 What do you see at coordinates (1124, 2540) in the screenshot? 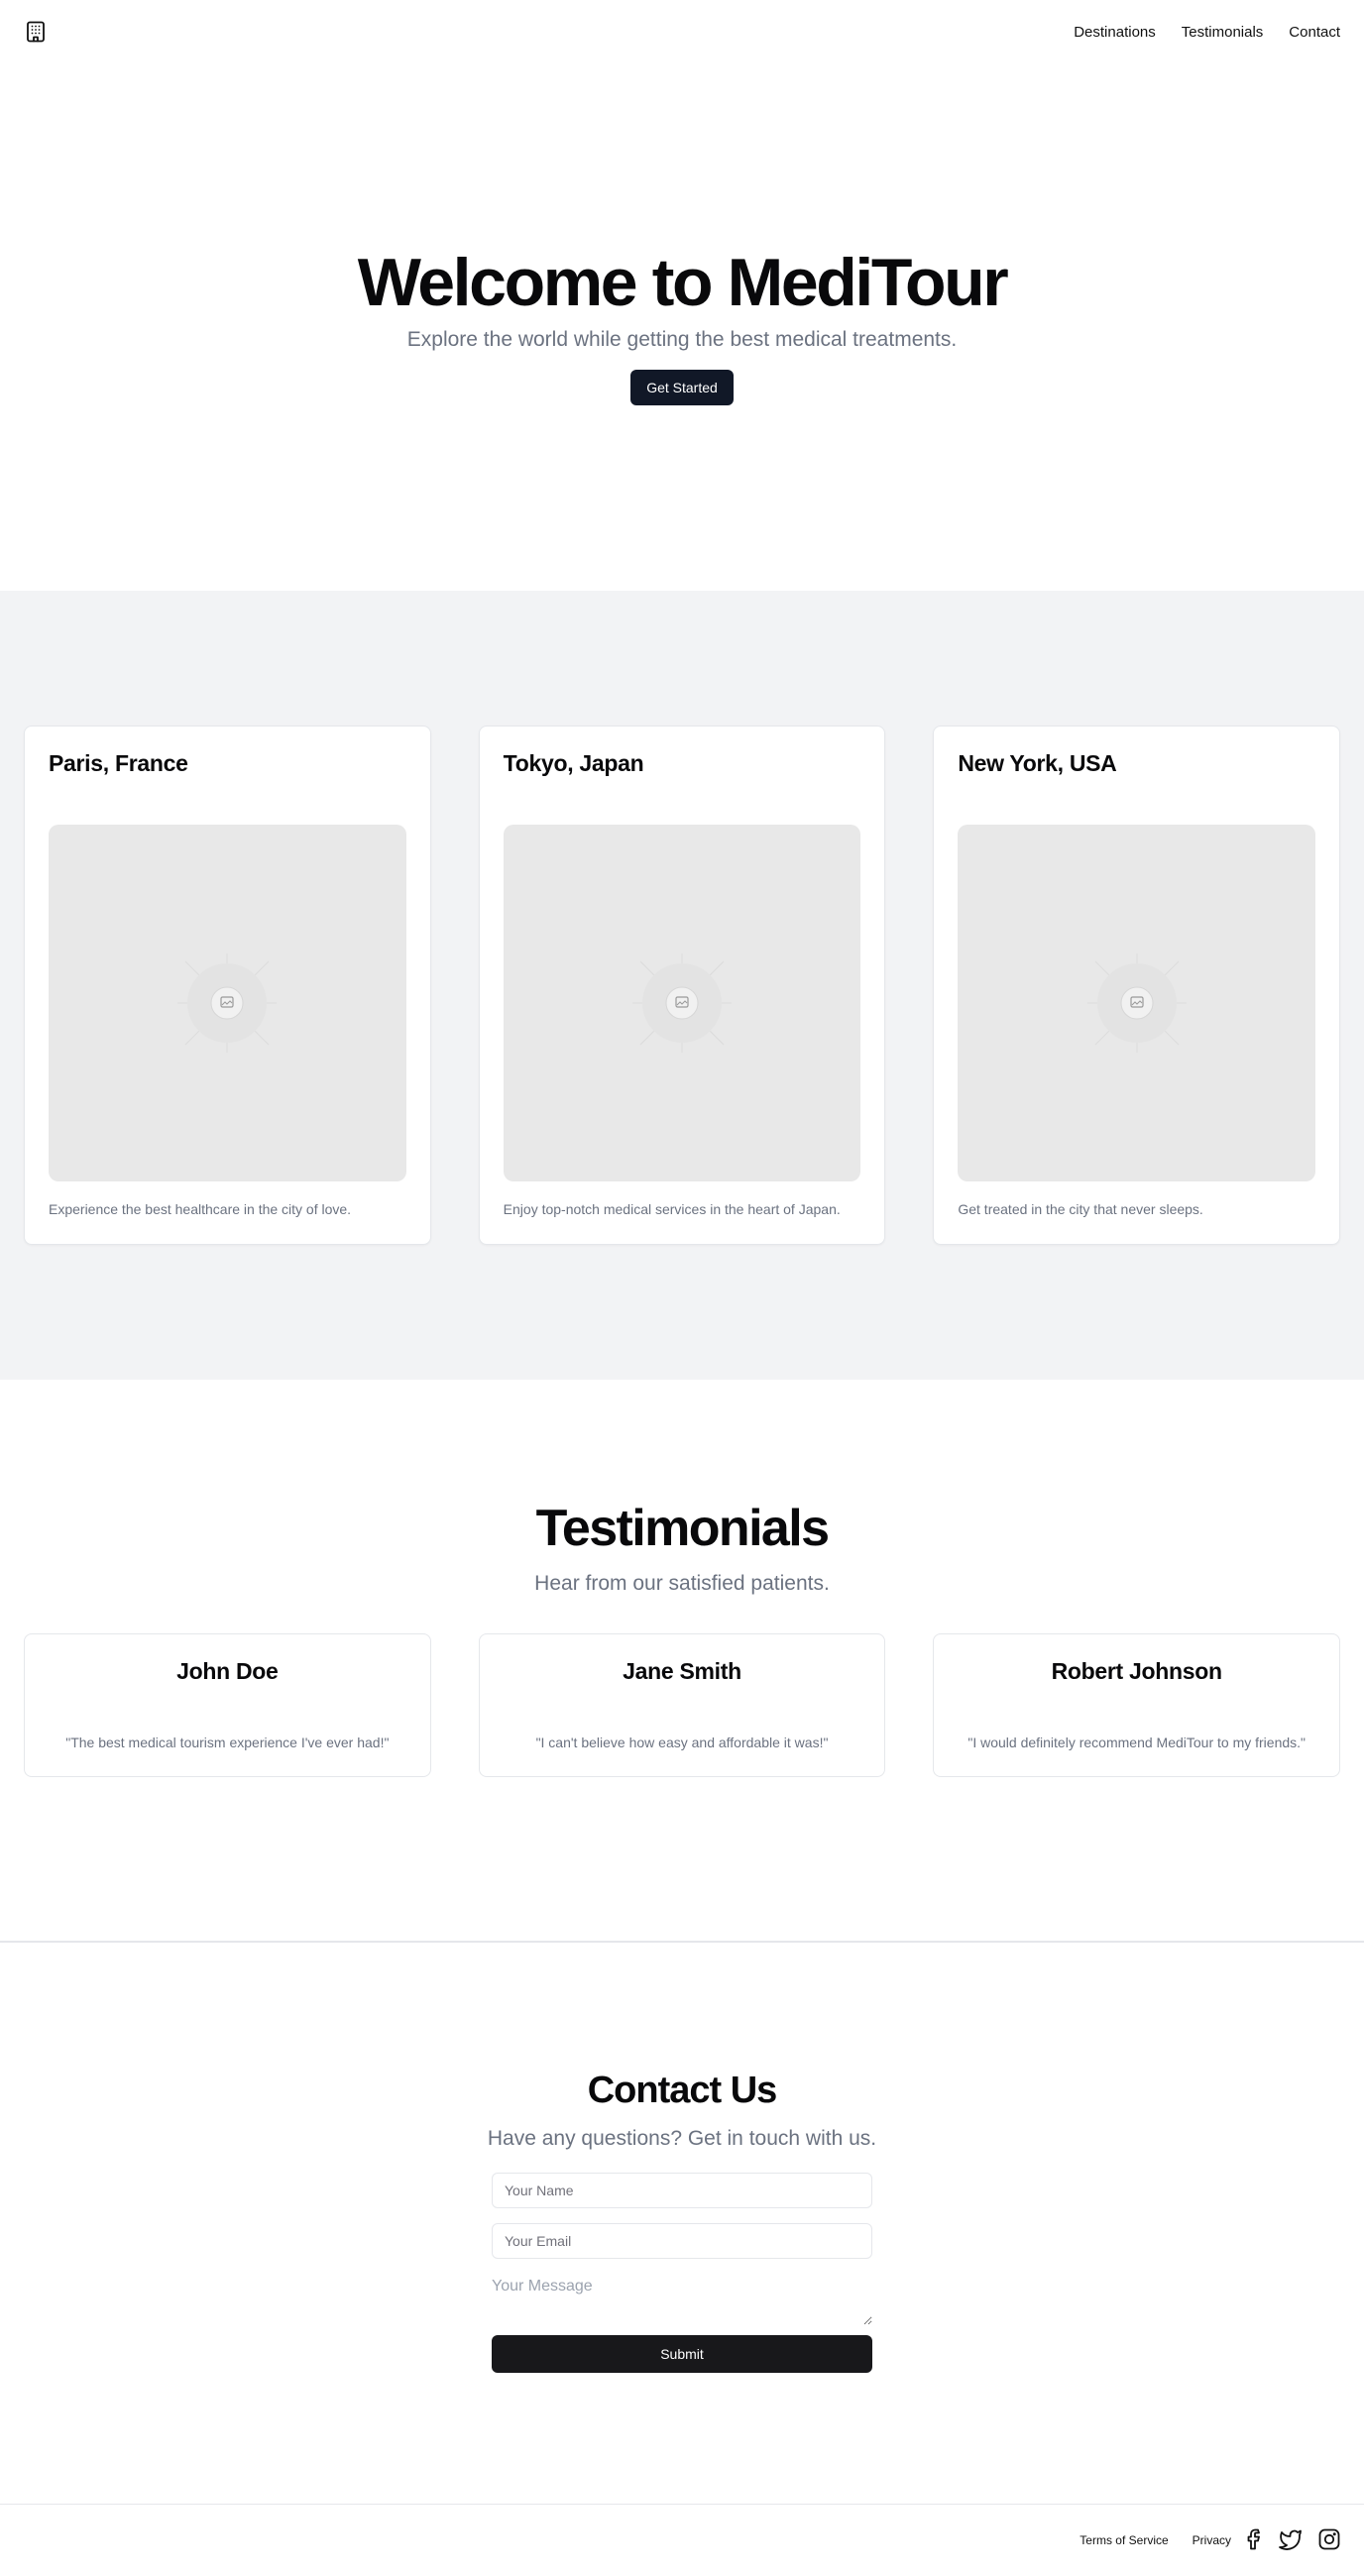
I see `terms-link: Terms of Service` at bounding box center [1124, 2540].